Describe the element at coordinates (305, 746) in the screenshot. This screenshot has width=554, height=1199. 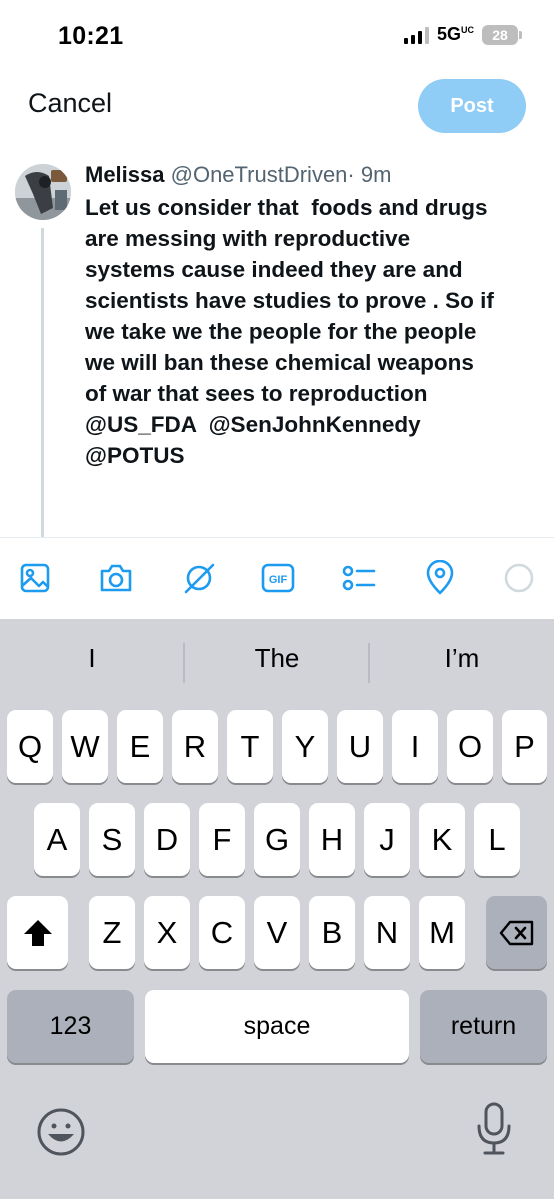
I see `key-y: Y` at that location.